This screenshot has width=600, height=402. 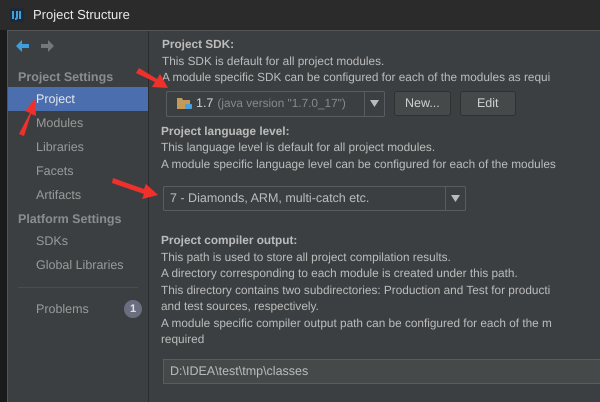 What do you see at coordinates (198, 44) in the screenshot?
I see `section-title: Project SDK:` at bounding box center [198, 44].